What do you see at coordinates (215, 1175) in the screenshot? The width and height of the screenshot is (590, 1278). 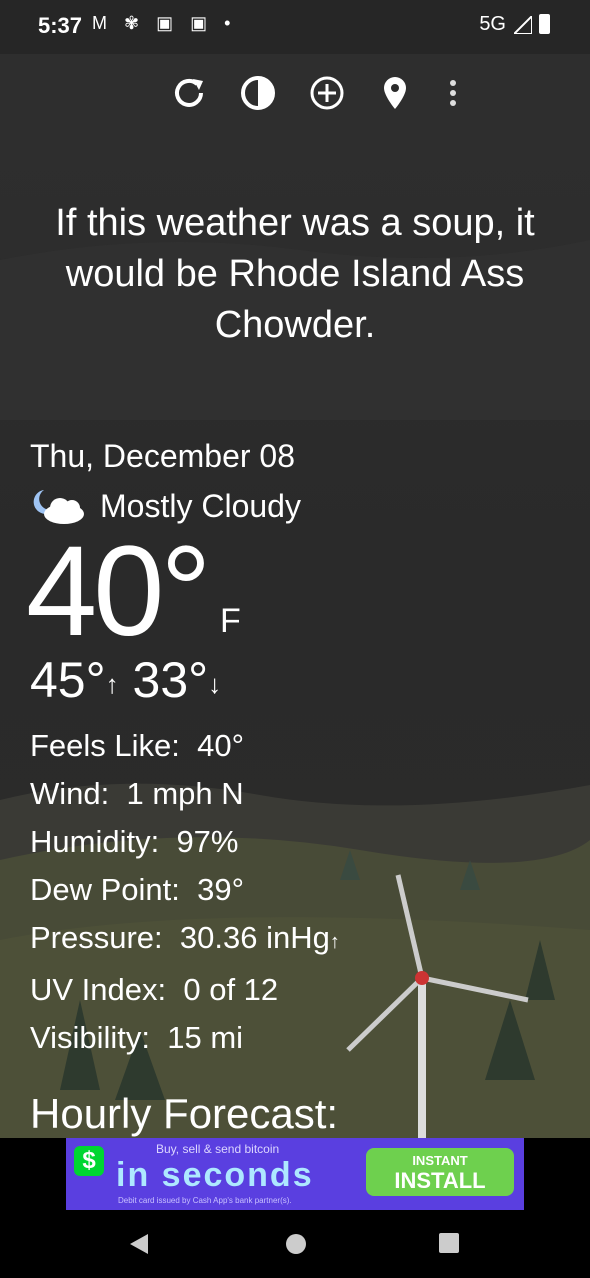 I see `ad-main-text: in seconds` at bounding box center [215, 1175].